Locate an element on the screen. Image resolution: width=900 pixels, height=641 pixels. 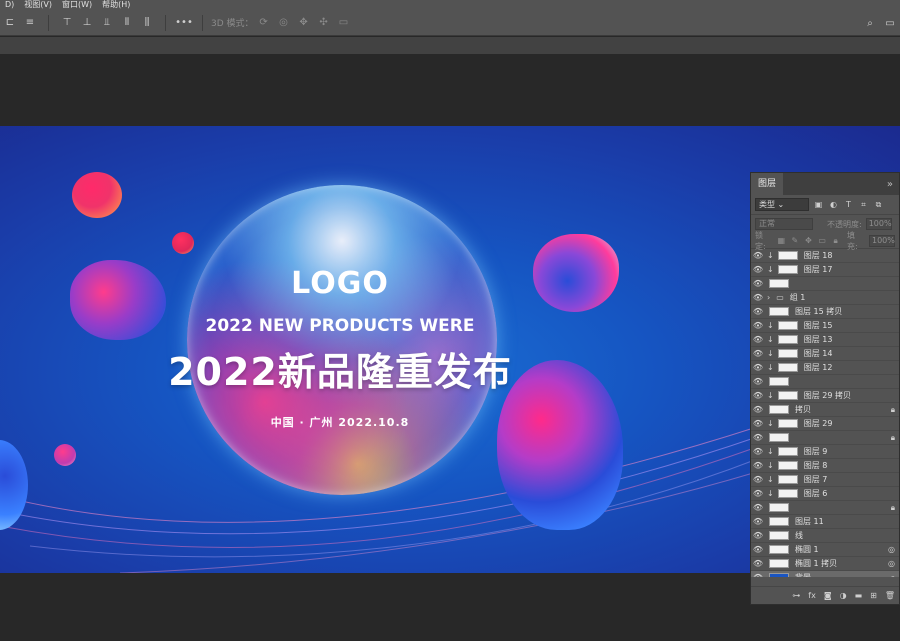
layer-row: 👁︎ 背景 🔒︎ is located at coordinates (825, 574).